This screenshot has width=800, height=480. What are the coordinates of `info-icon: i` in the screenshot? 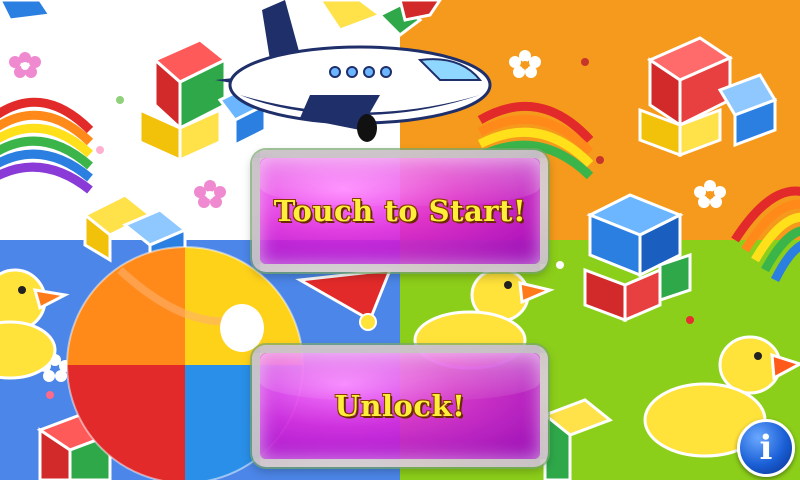 It's located at (766, 448).